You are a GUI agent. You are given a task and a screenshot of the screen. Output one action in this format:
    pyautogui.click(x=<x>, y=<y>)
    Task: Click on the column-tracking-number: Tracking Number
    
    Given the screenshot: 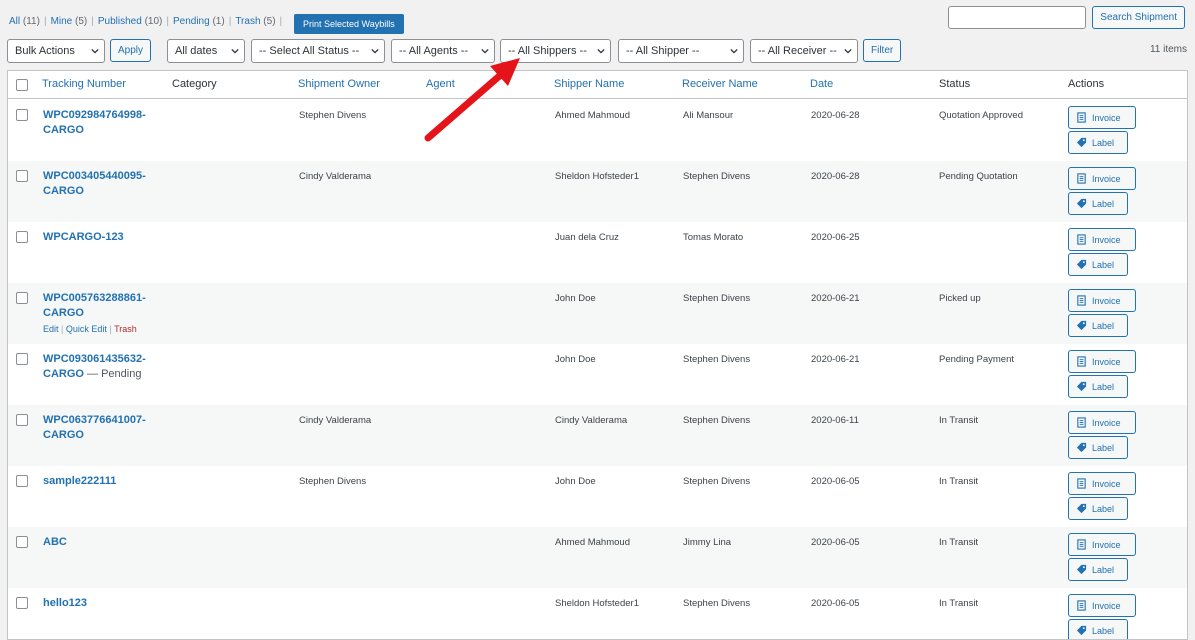 What is the action you would take?
    pyautogui.click(x=84, y=84)
    